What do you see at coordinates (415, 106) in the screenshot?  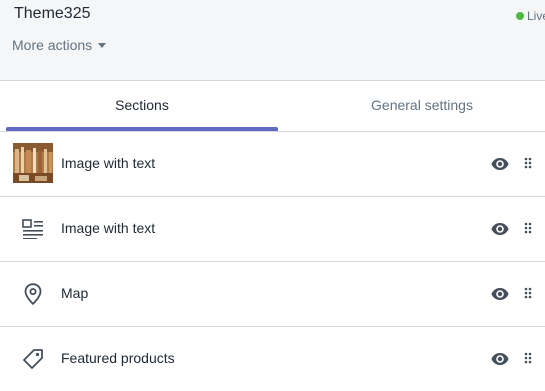 I see `tab-general-settings: General settings` at bounding box center [415, 106].